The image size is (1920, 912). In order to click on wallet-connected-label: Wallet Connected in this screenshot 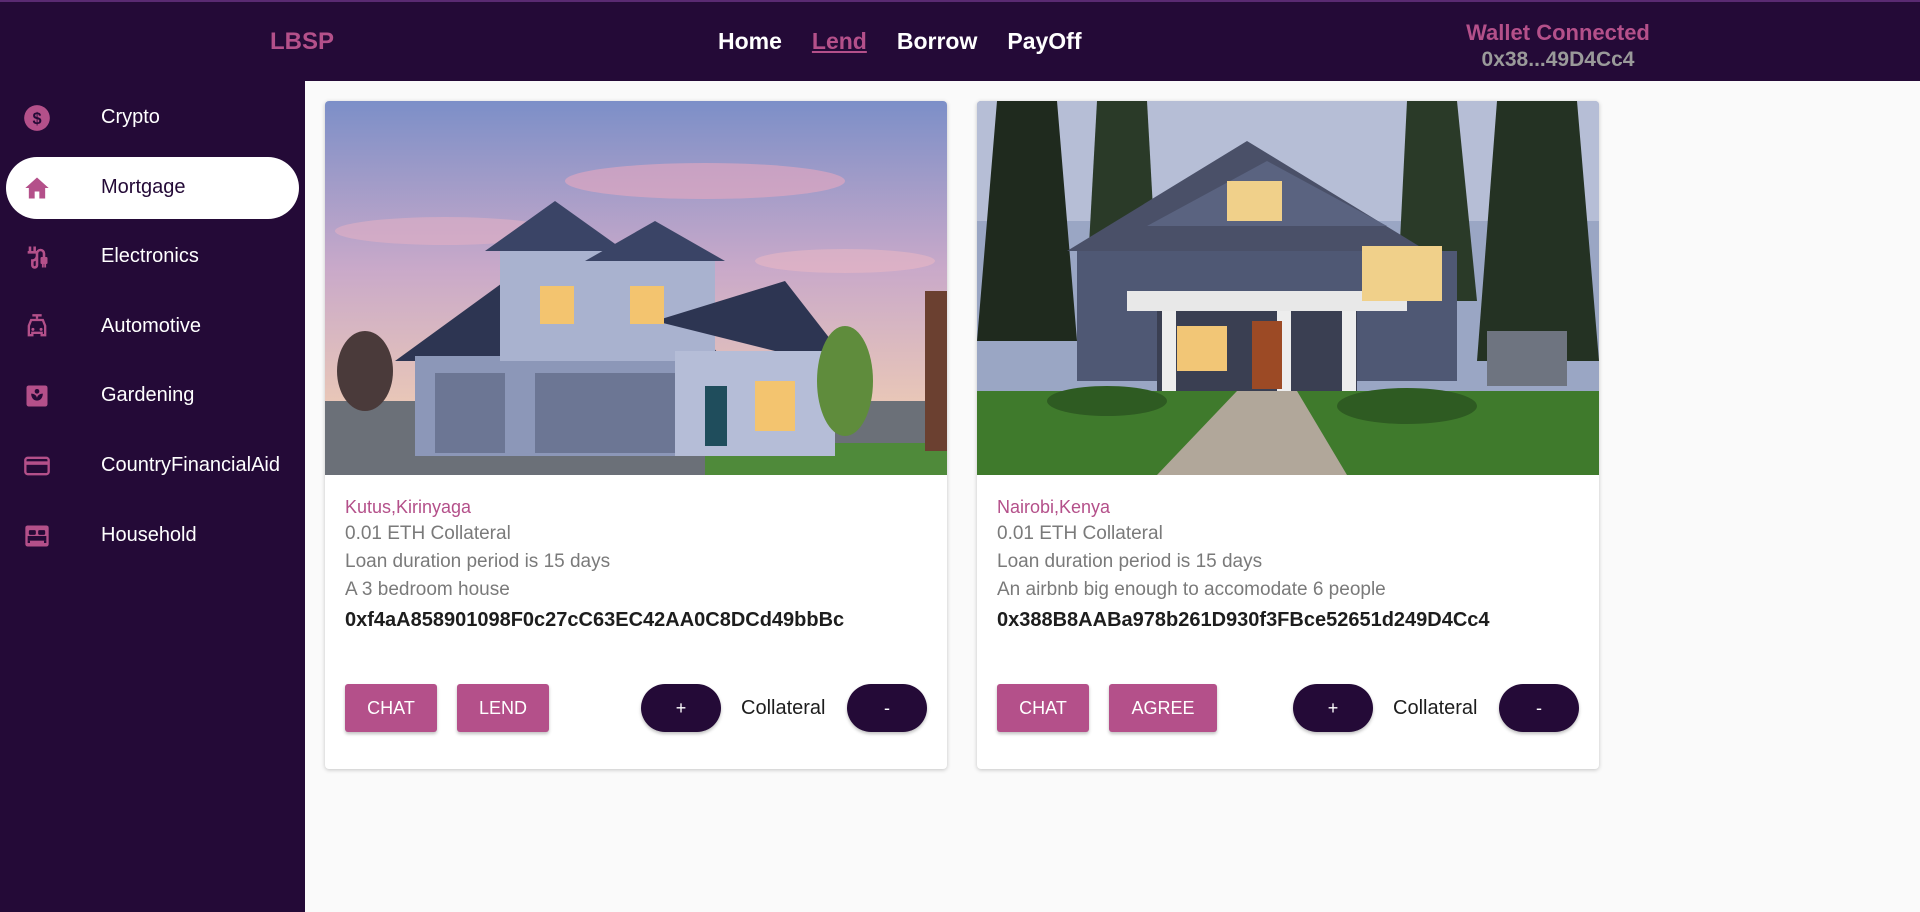, I will do `click(1558, 32)`.